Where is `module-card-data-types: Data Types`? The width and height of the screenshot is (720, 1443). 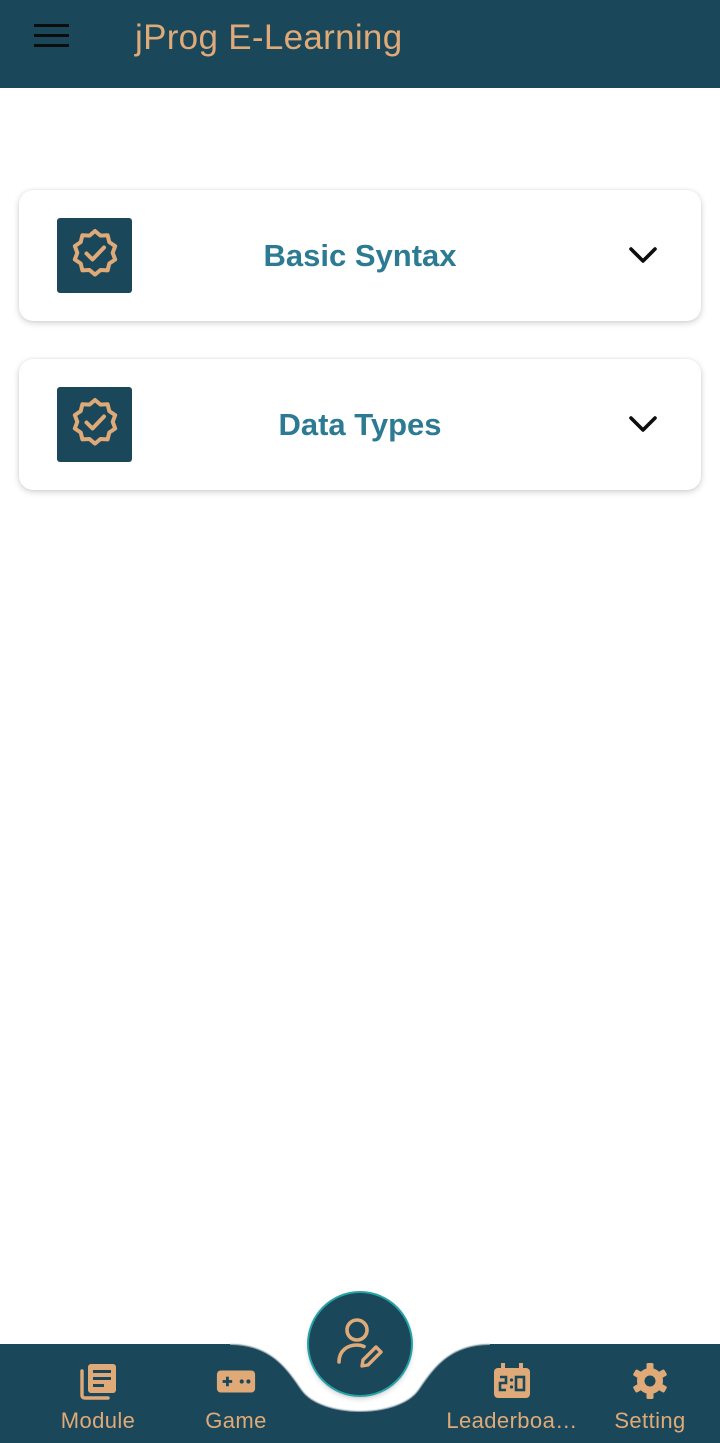 module-card-data-types: Data Types is located at coordinates (360, 424).